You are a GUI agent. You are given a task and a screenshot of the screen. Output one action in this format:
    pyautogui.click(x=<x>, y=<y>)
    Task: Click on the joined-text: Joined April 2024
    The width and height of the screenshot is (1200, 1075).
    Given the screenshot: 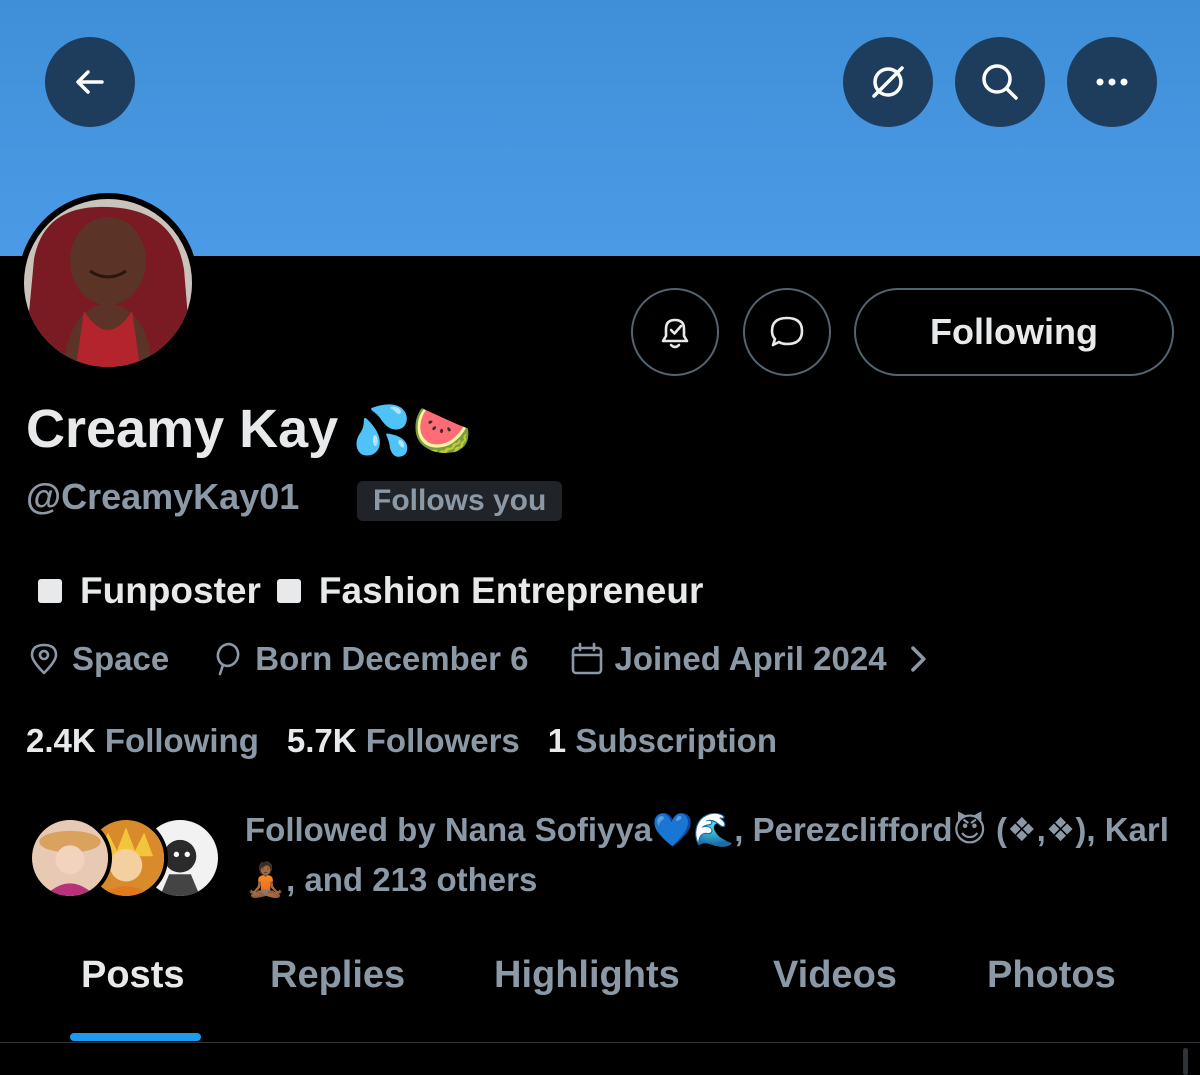 What is the action you would take?
    pyautogui.click(x=750, y=658)
    